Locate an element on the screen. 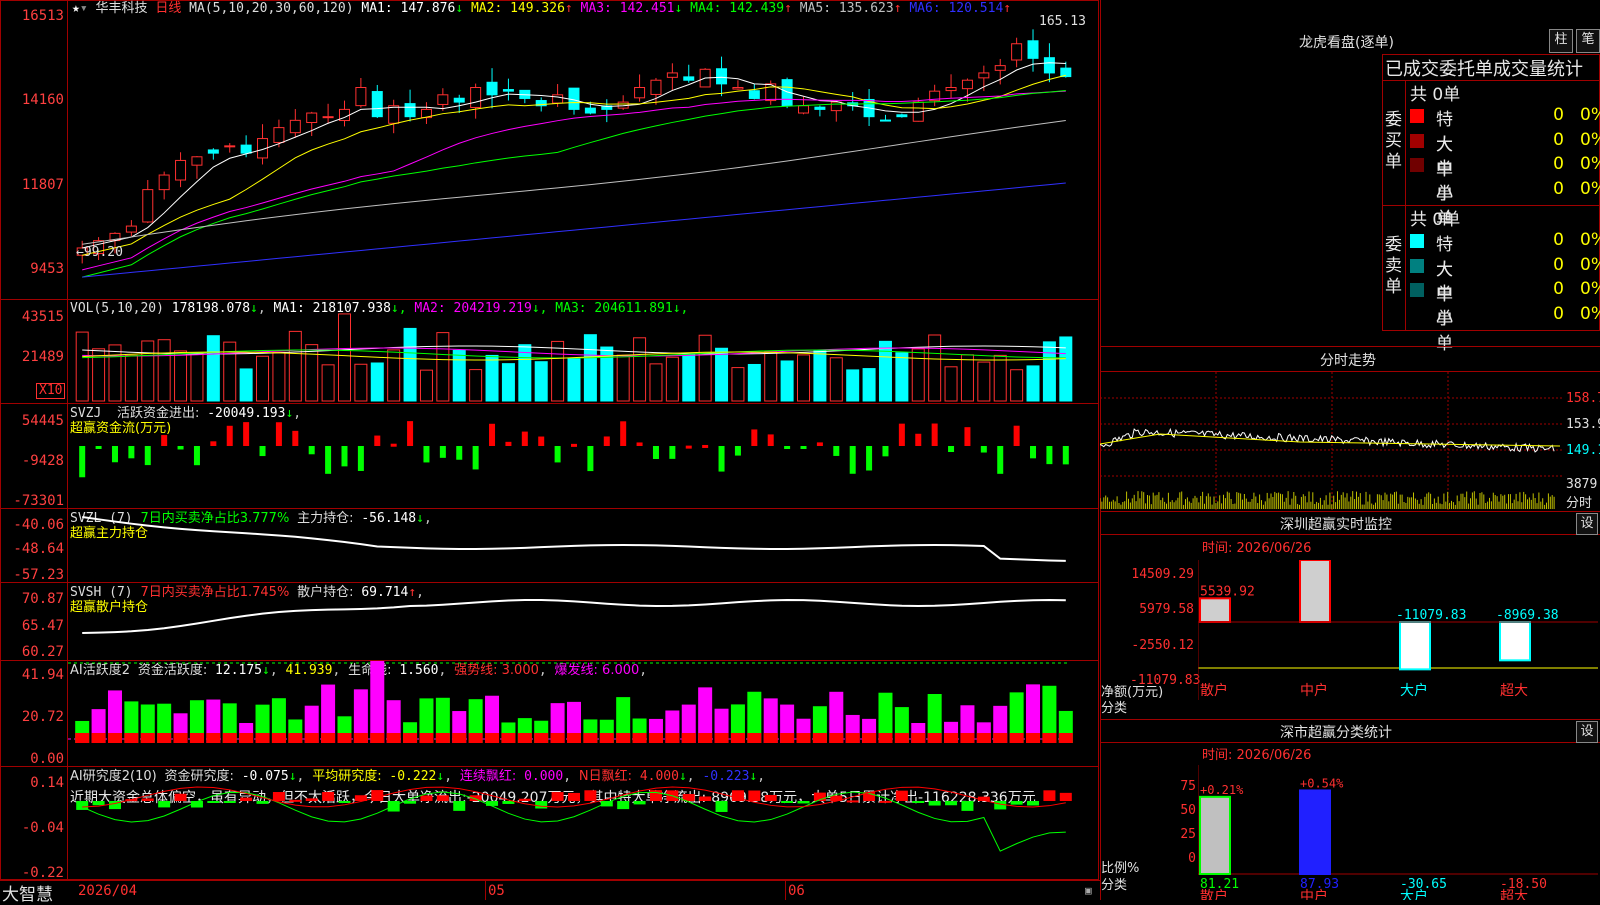  bi-button: 笔 is located at coordinates (1588, 41).